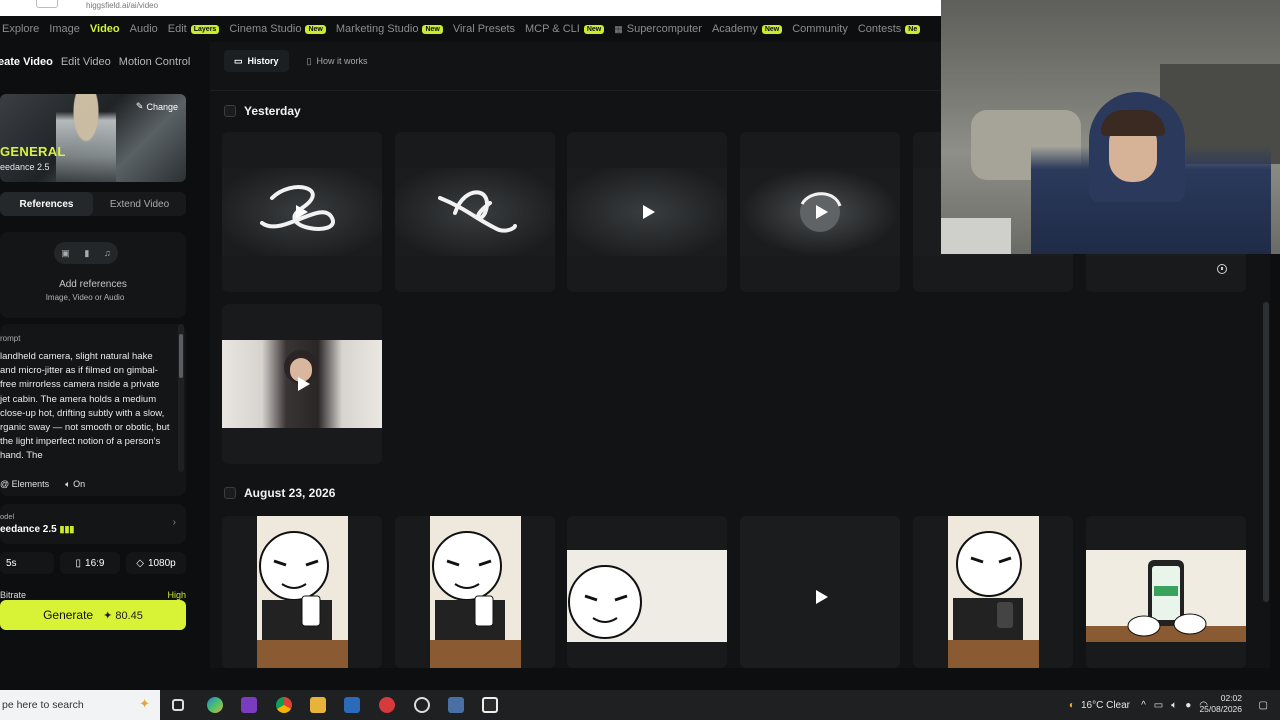 The image size is (1280, 720). I want to click on tab-extend-video: Extend Video, so click(139, 204).